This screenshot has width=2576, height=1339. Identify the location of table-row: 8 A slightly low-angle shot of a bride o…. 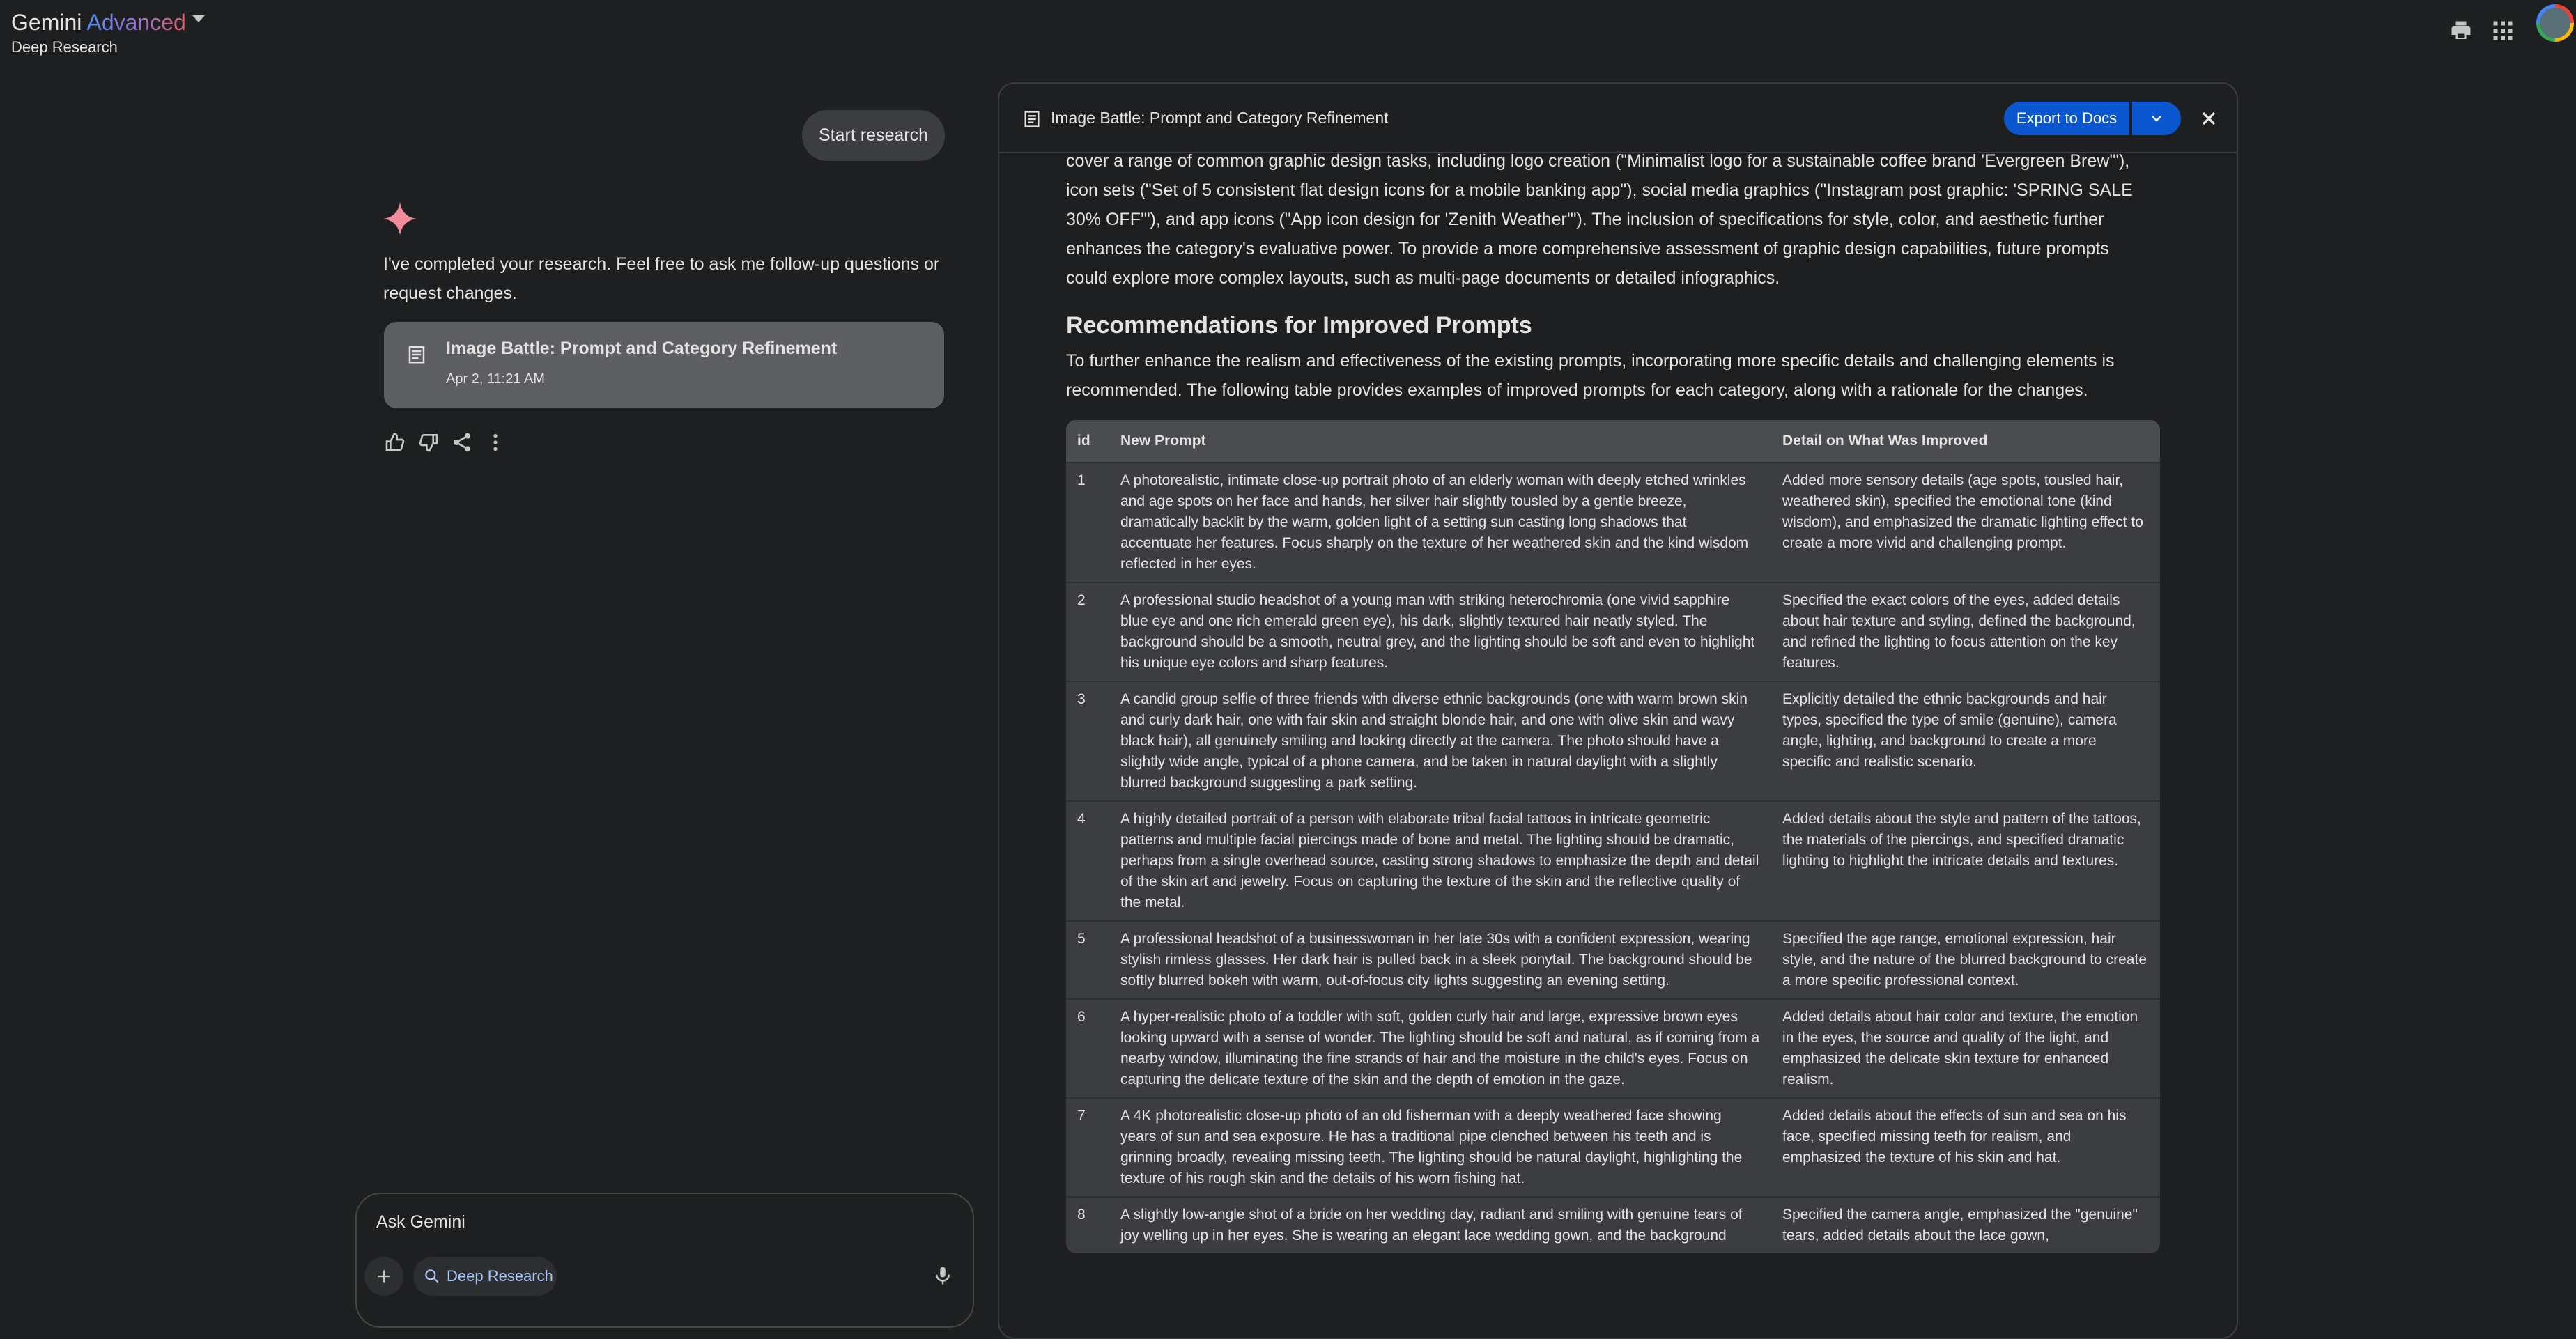
(1613, 1224).